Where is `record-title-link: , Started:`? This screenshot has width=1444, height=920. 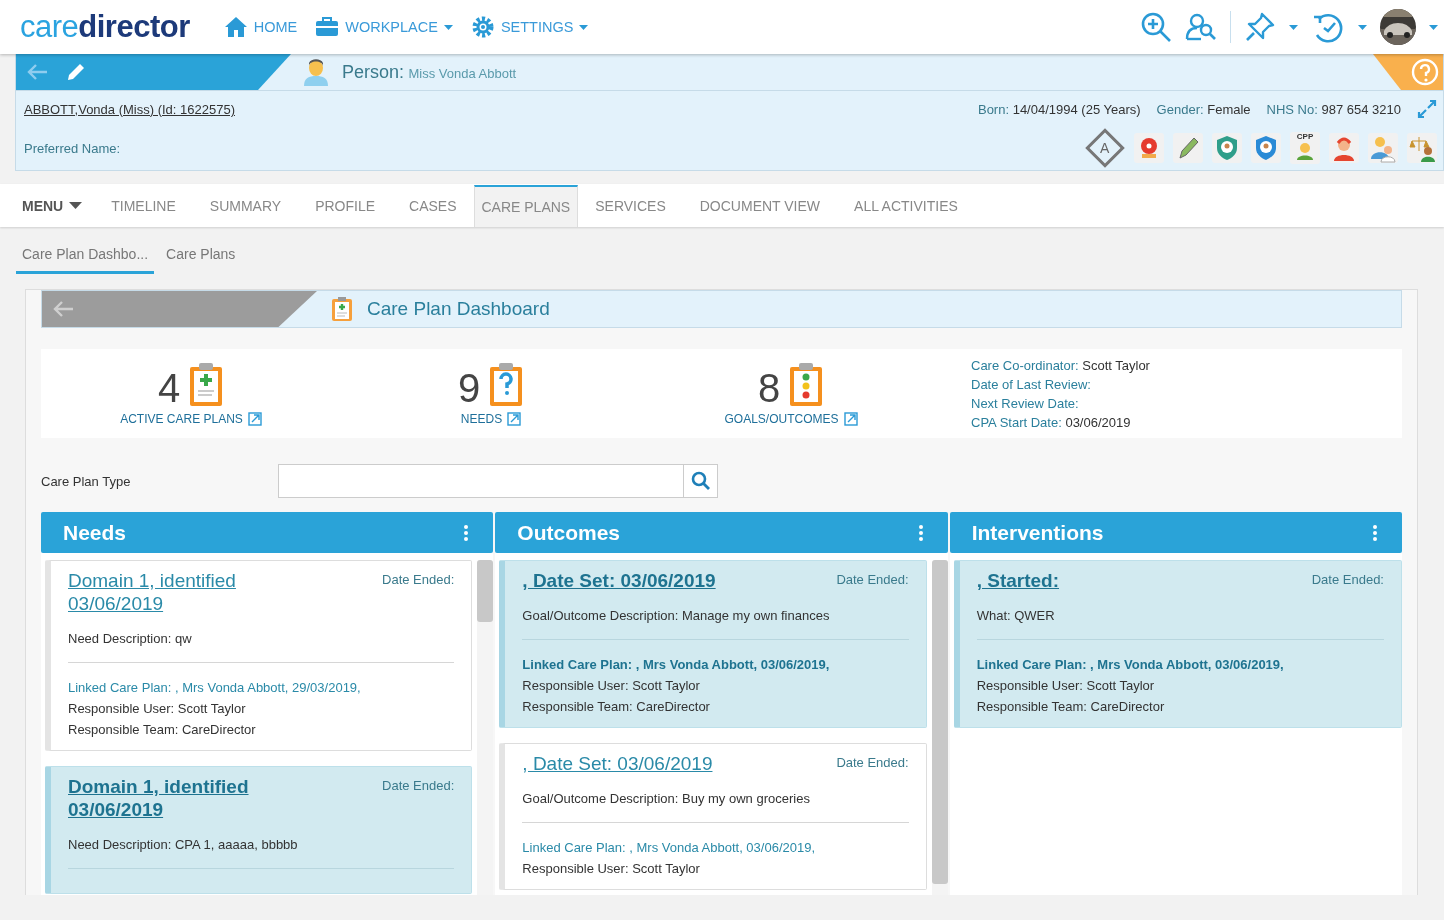
record-title-link: , Started: is located at coordinates (1017, 580).